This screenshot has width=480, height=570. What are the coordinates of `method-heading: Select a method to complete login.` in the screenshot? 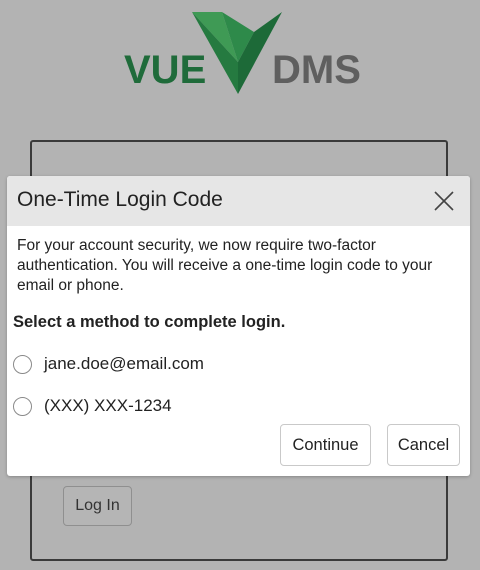 It's located at (149, 322).